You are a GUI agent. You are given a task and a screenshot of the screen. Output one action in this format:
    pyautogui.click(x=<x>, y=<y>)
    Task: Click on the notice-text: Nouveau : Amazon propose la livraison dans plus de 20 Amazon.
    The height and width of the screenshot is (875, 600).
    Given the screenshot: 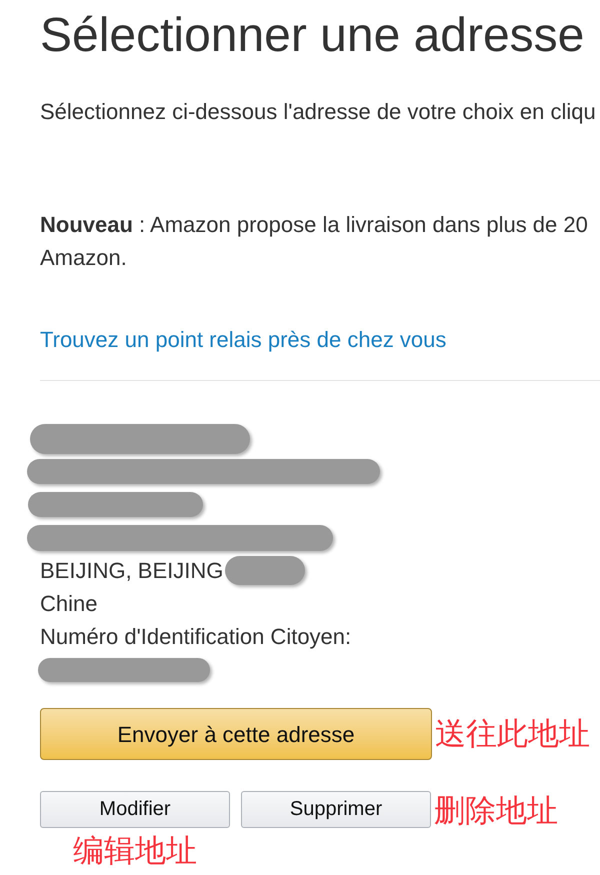 What is the action you would take?
    pyautogui.click(x=314, y=241)
    